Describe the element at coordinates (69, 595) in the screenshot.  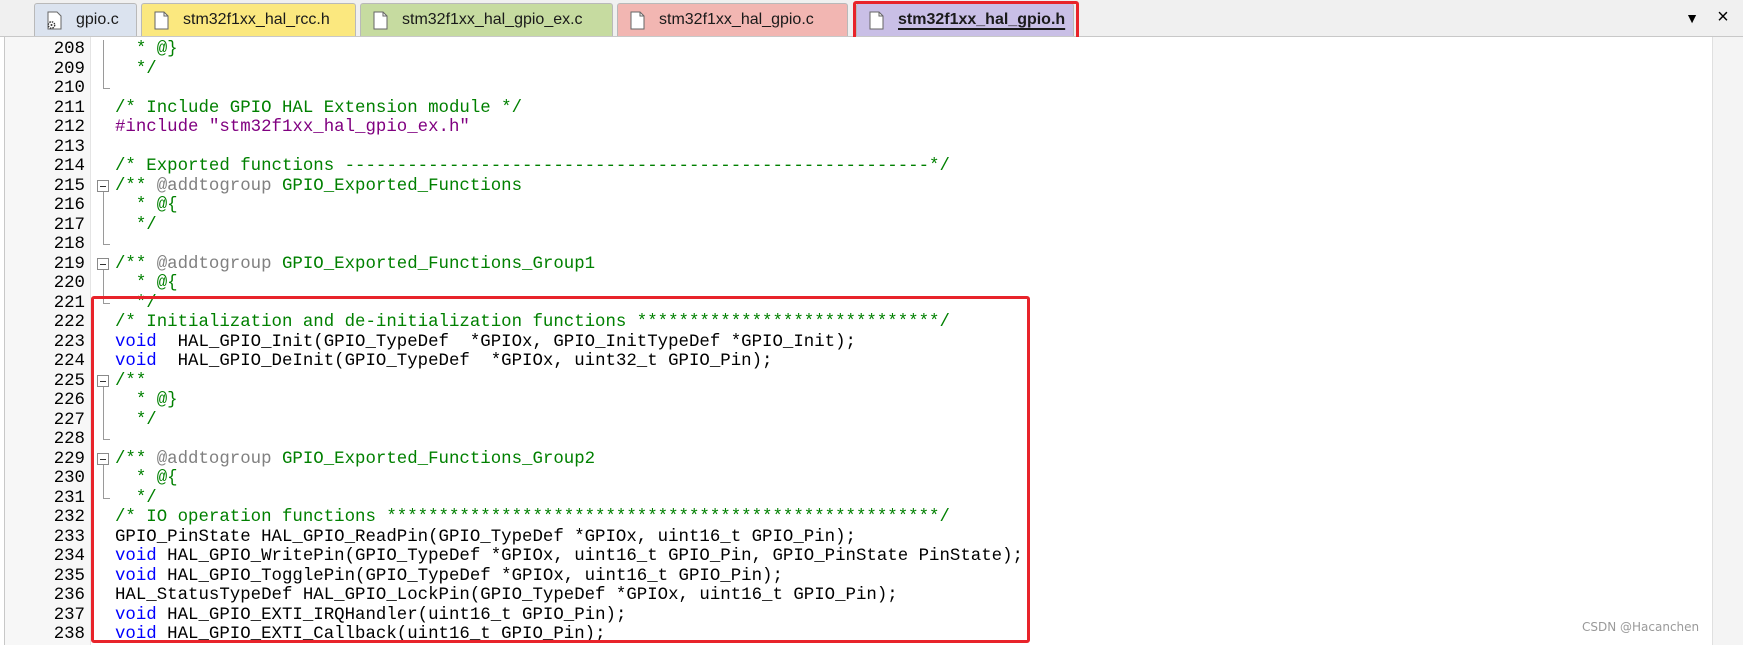
I see `line-number: 236` at that location.